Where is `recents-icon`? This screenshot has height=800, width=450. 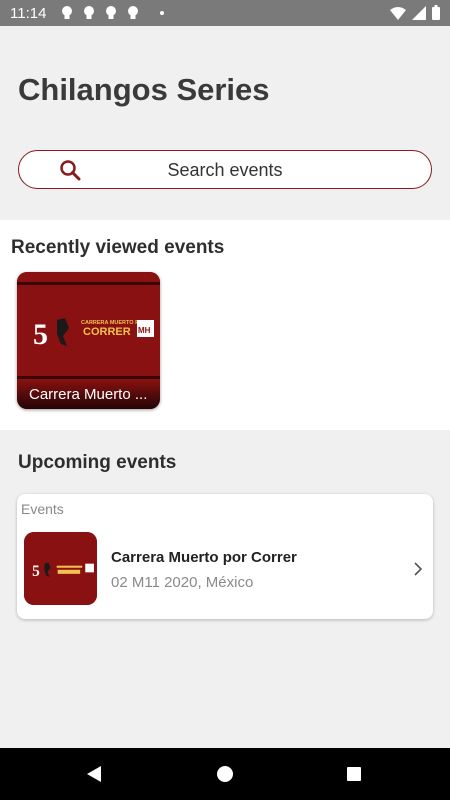
recents-icon is located at coordinates (354, 774).